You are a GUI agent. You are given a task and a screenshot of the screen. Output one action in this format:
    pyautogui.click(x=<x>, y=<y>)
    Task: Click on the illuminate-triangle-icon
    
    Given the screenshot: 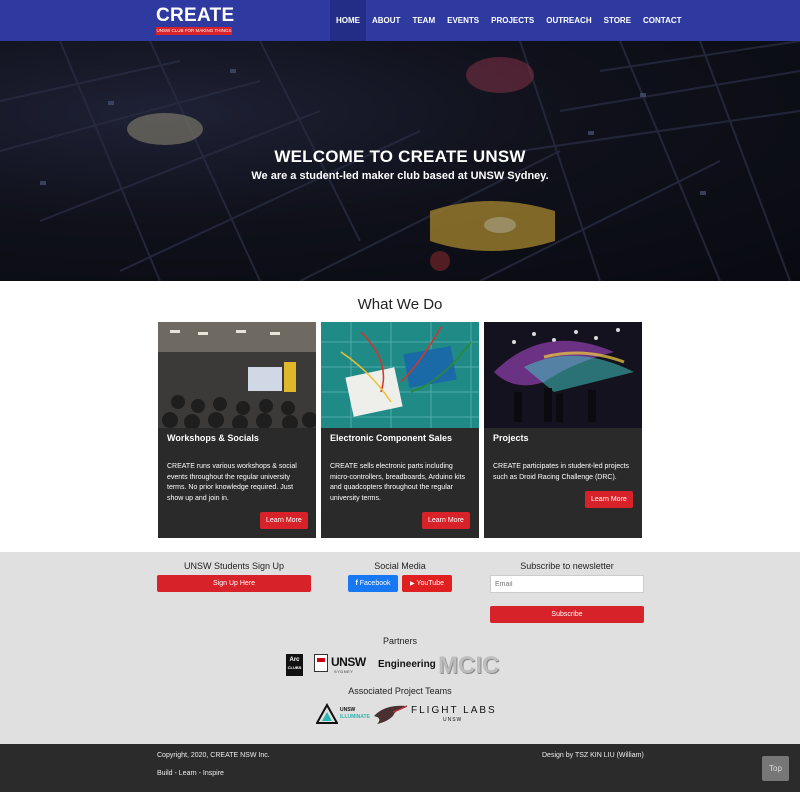 What is the action you would take?
    pyautogui.click(x=327, y=713)
    